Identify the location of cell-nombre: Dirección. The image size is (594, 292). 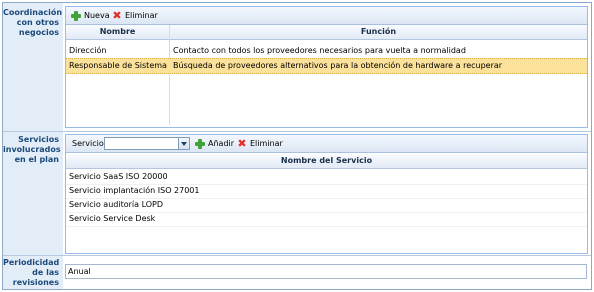
(88, 50).